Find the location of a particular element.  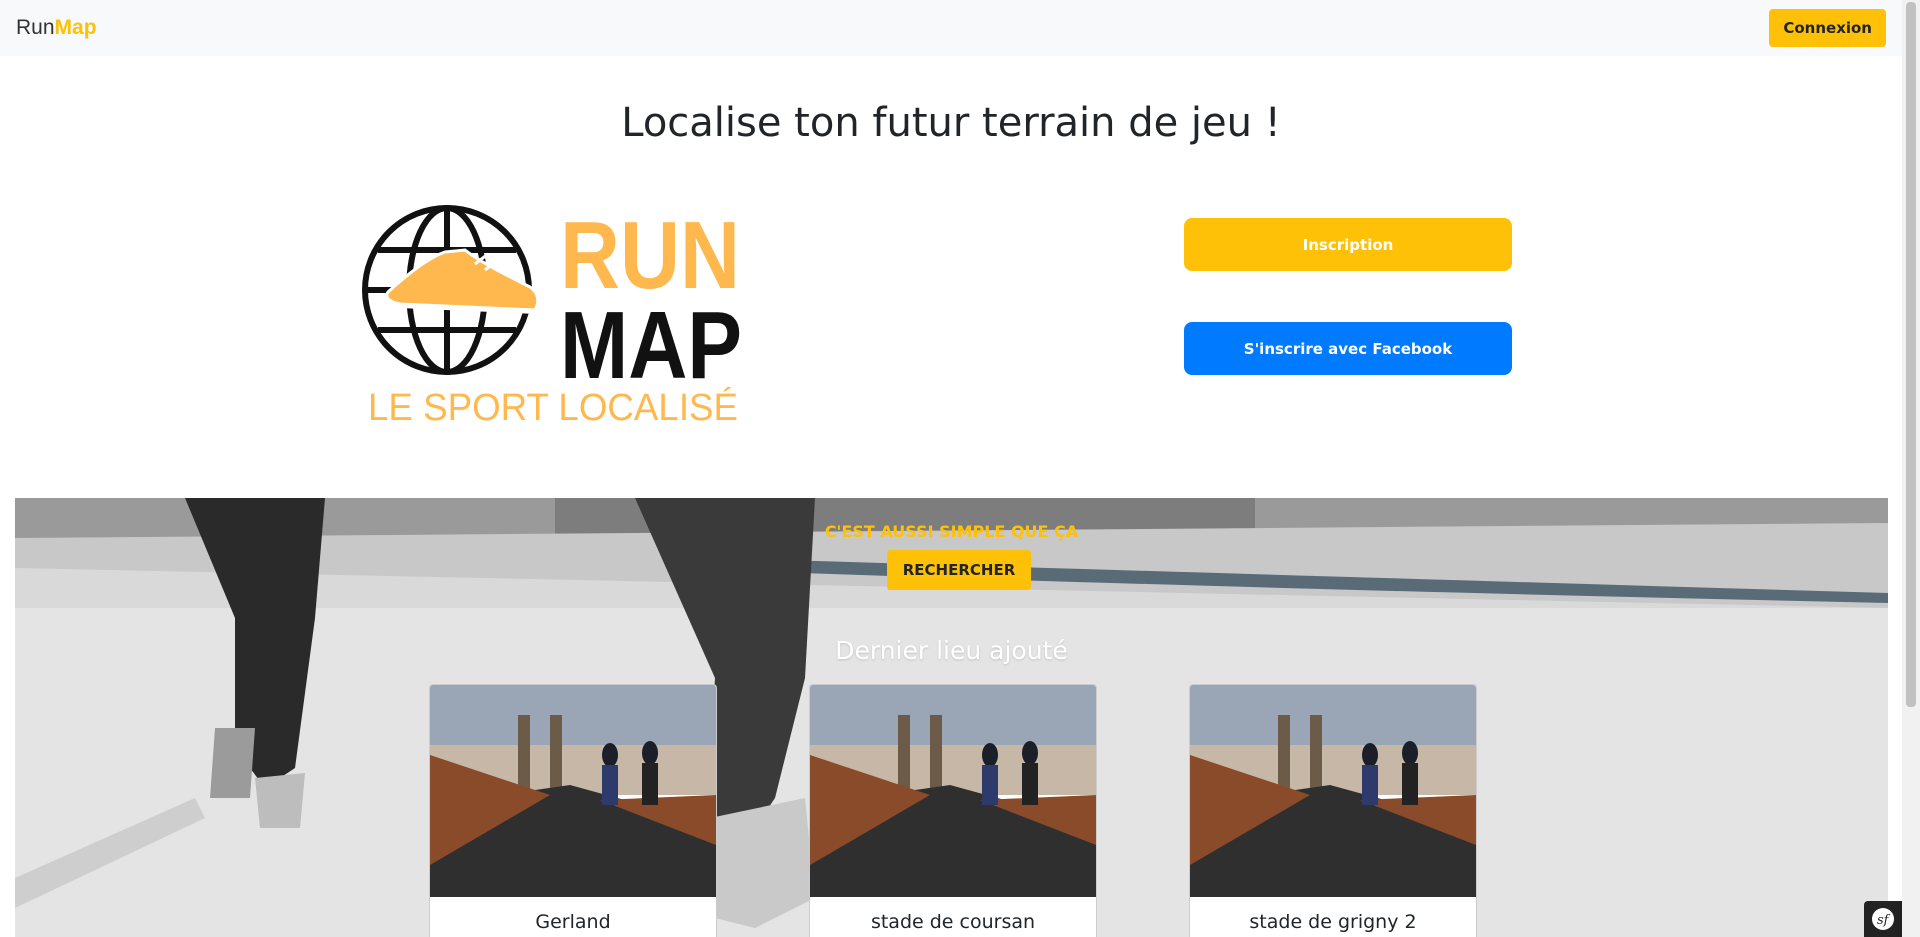

place-card: stade de grigny 2 is located at coordinates (1333, 810).